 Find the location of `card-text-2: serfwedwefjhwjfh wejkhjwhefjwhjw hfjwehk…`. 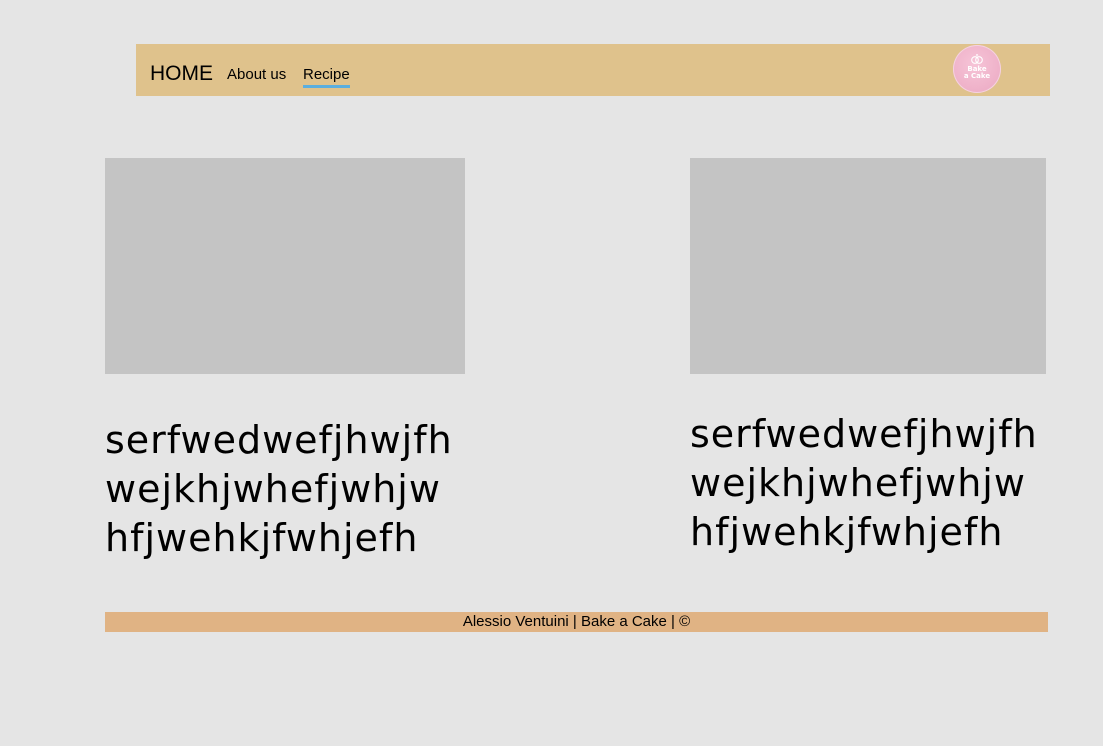

card-text-2: serfwedwefjhwjfh wejkhjwhefjwhjw hfjwehk… is located at coordinates (864, 483).